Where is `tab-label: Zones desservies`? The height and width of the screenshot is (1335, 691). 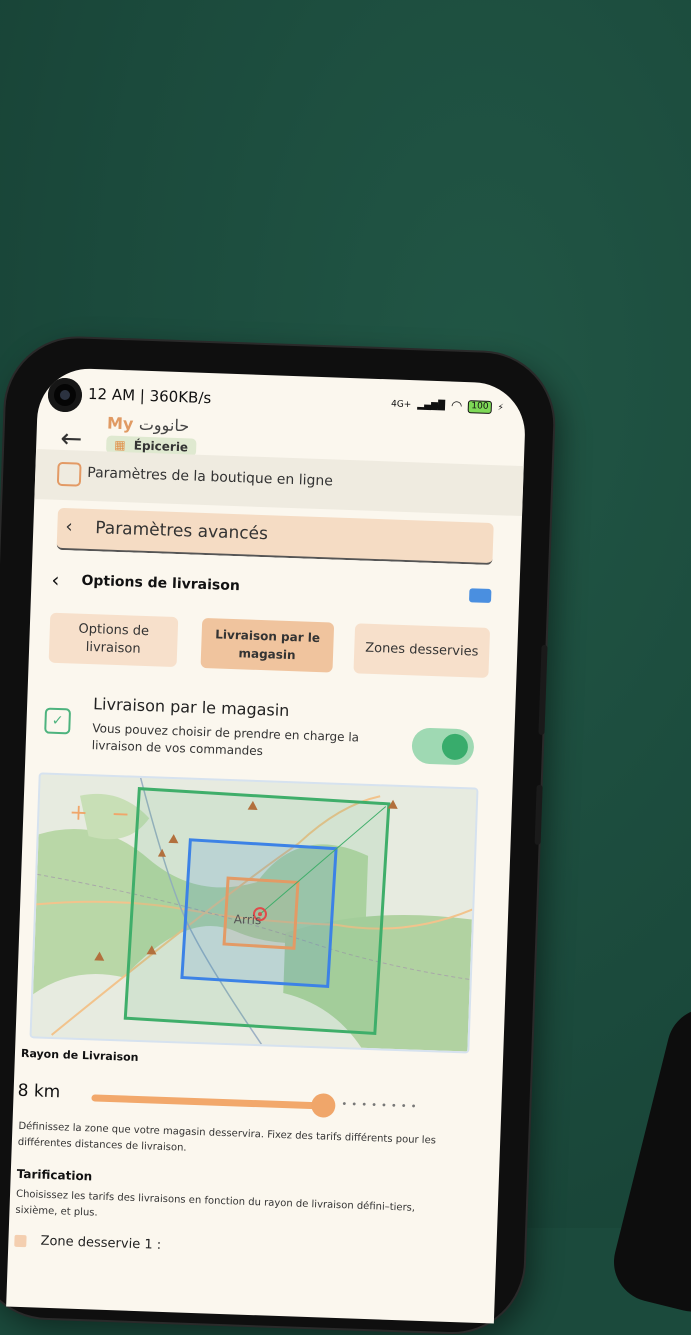
tab-label: Zones desservies is located at coordinates (421, 650).